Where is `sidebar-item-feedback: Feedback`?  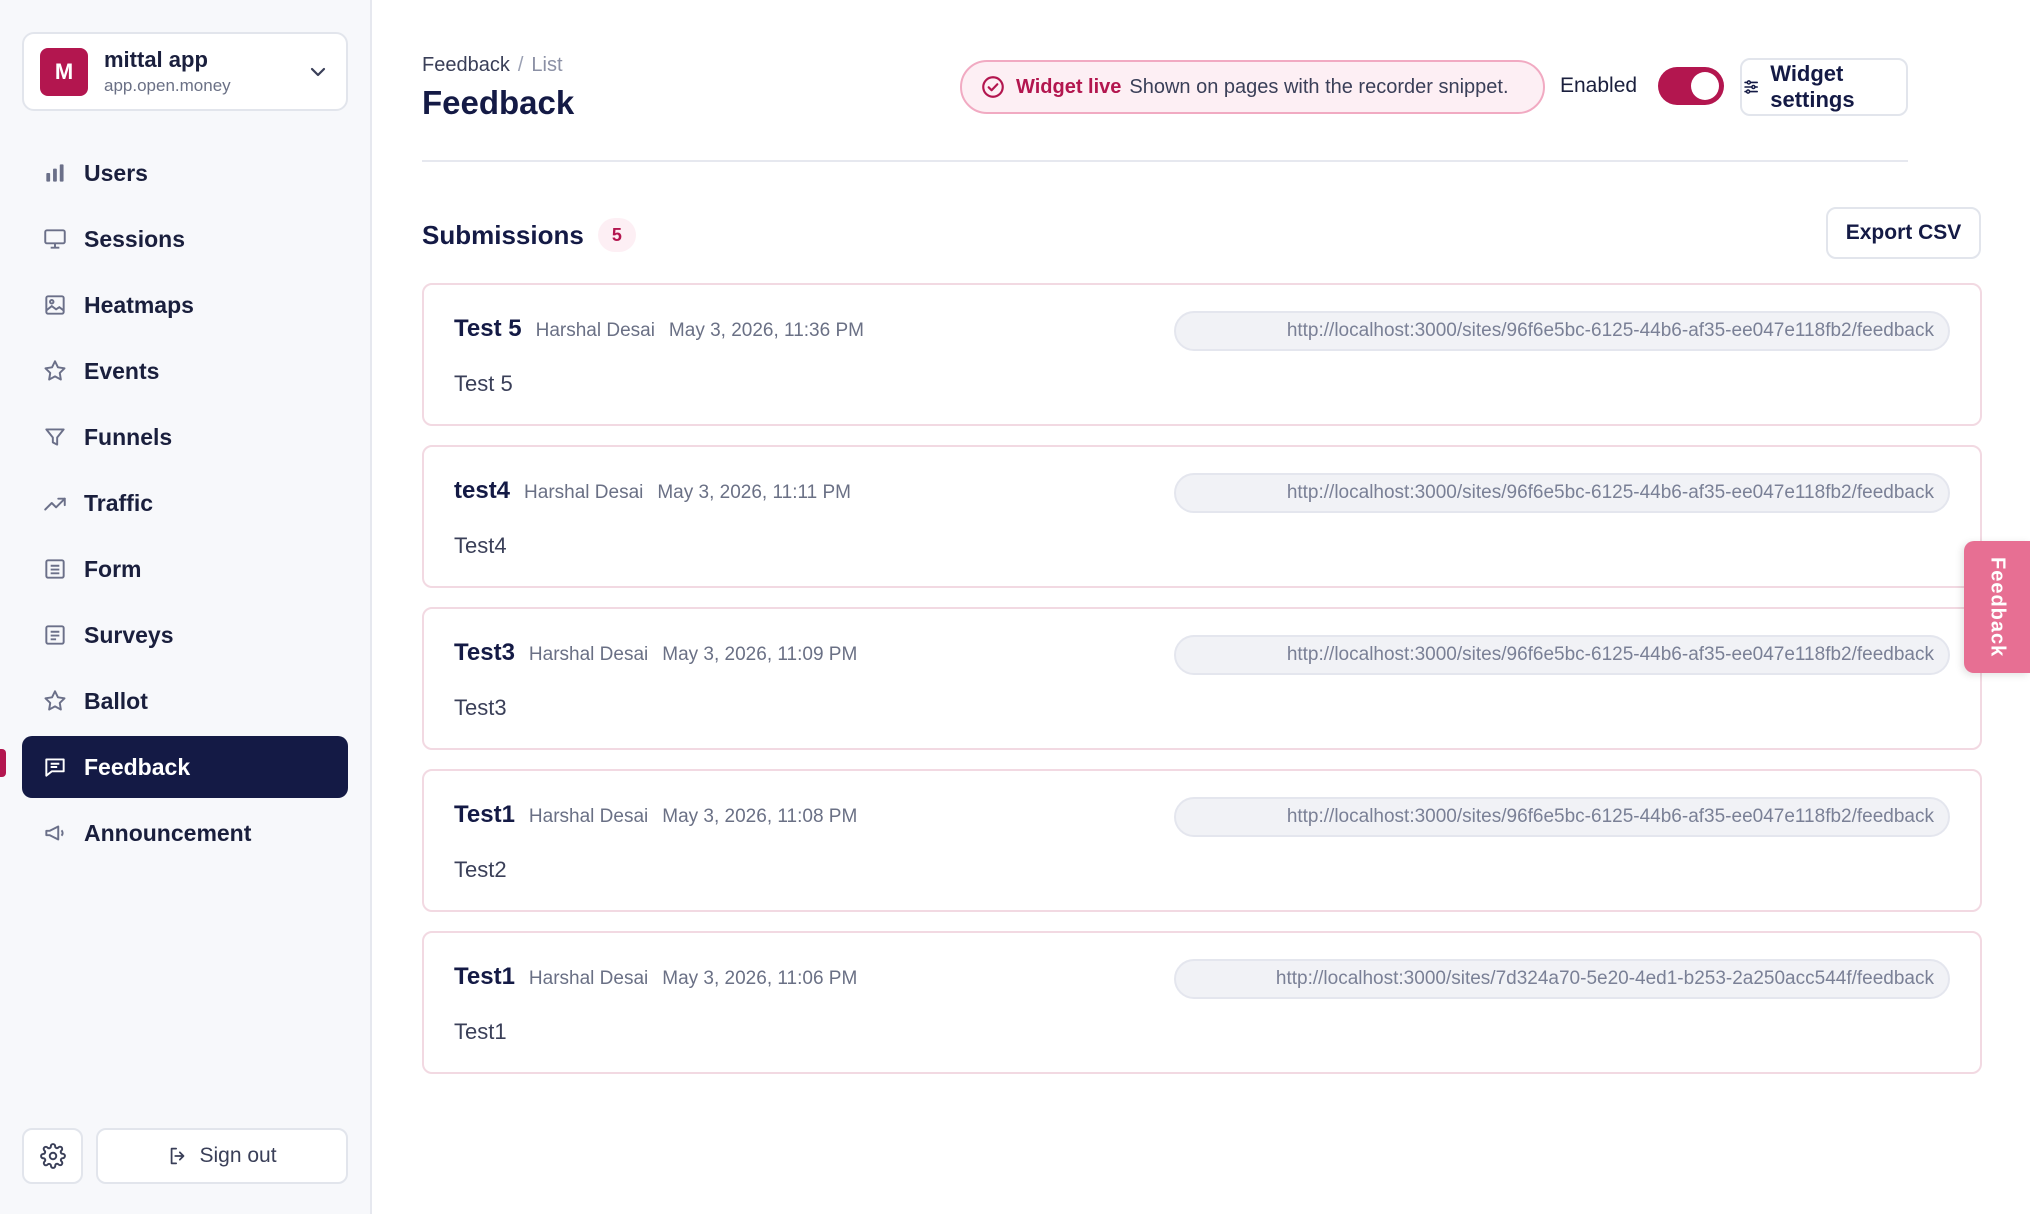
sidebar-item-feedback: Feedback is located at coordinates (185, 767).